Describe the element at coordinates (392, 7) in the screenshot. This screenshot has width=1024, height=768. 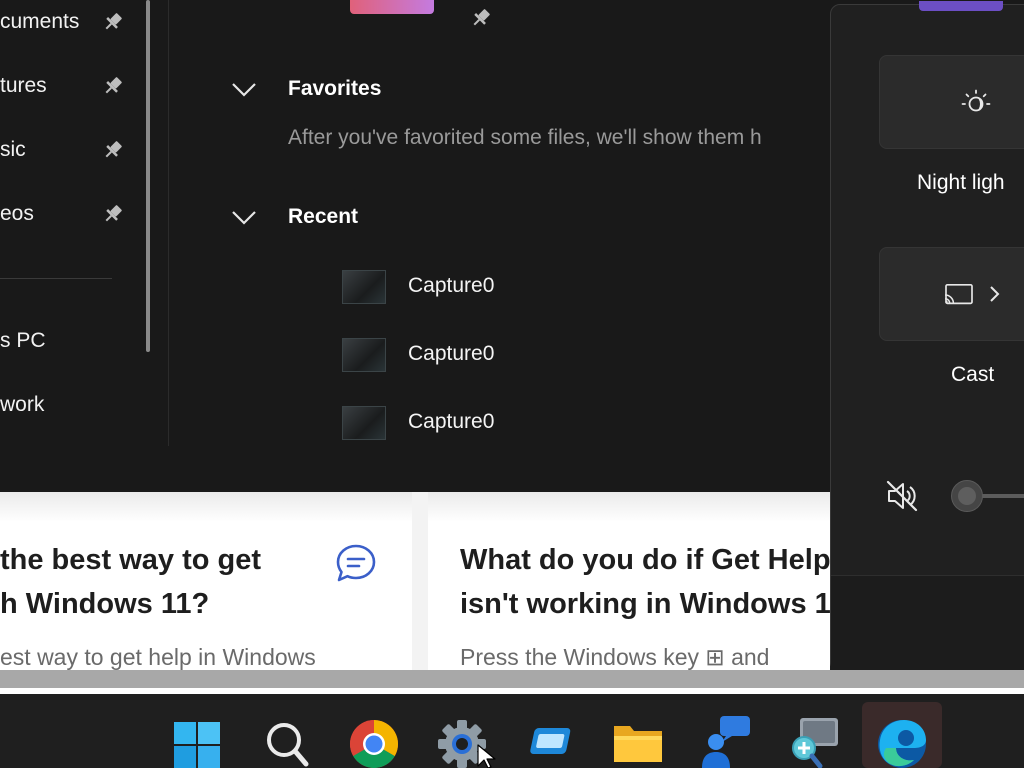
I see `quick-access-thumbnail` at that location.